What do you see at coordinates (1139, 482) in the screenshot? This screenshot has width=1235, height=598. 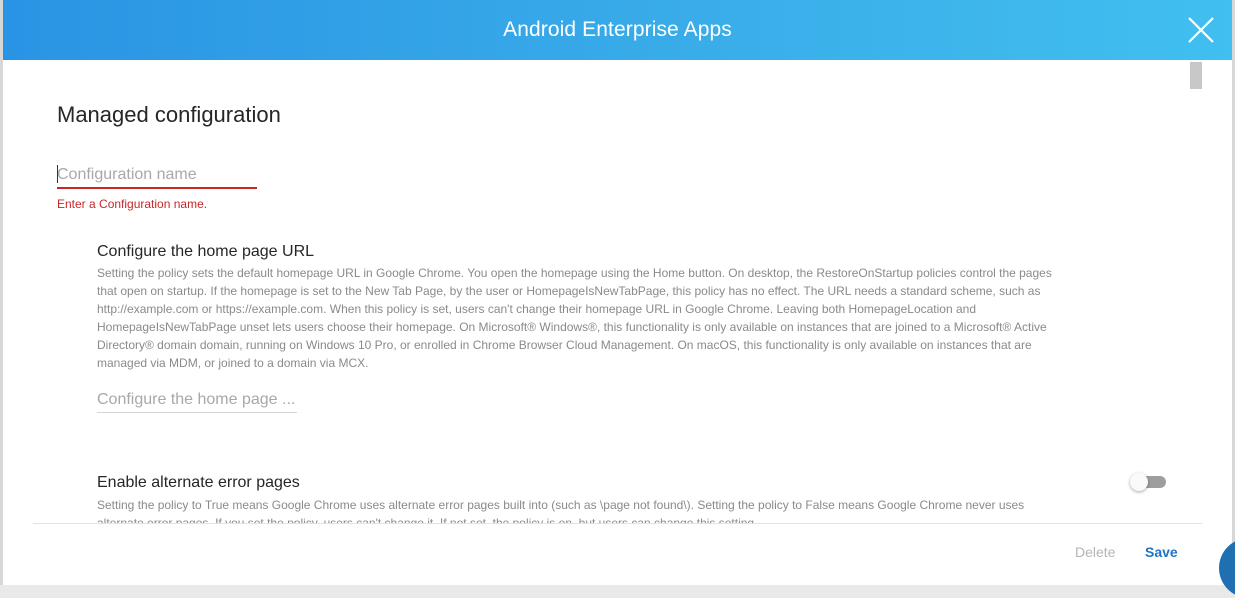 I see `toggle-knob` at bounding box center [1139, 482].